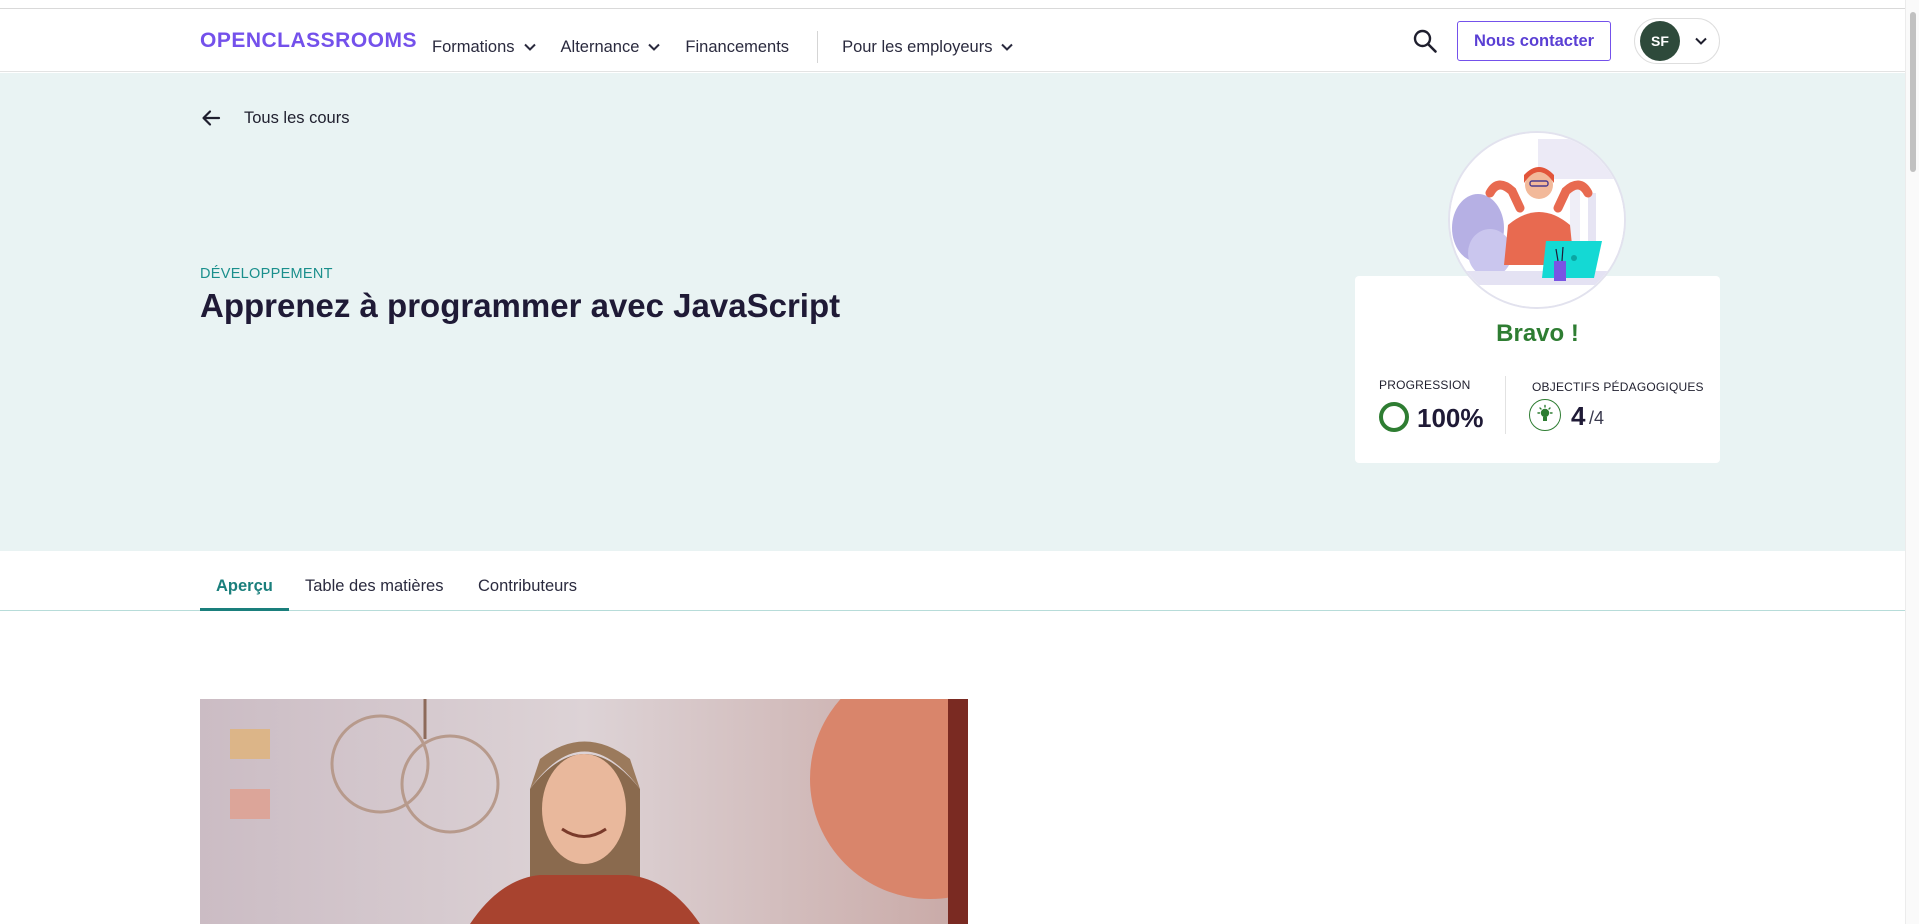  Describe the element at coordinates (959, 581) in the screenshot. I see `course-tabs: Aperçu Table des matières Contributeurs` at that location.